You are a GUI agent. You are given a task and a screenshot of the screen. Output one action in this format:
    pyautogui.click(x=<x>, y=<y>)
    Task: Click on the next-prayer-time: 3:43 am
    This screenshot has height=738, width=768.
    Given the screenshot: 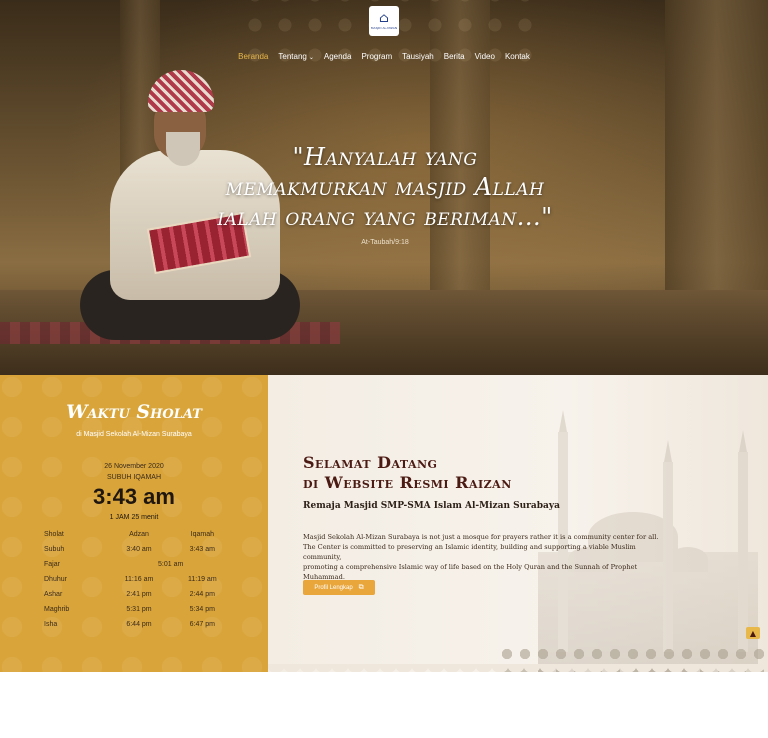 What is the action you would take?
    pyautogui.click(x=134, y=496)
    